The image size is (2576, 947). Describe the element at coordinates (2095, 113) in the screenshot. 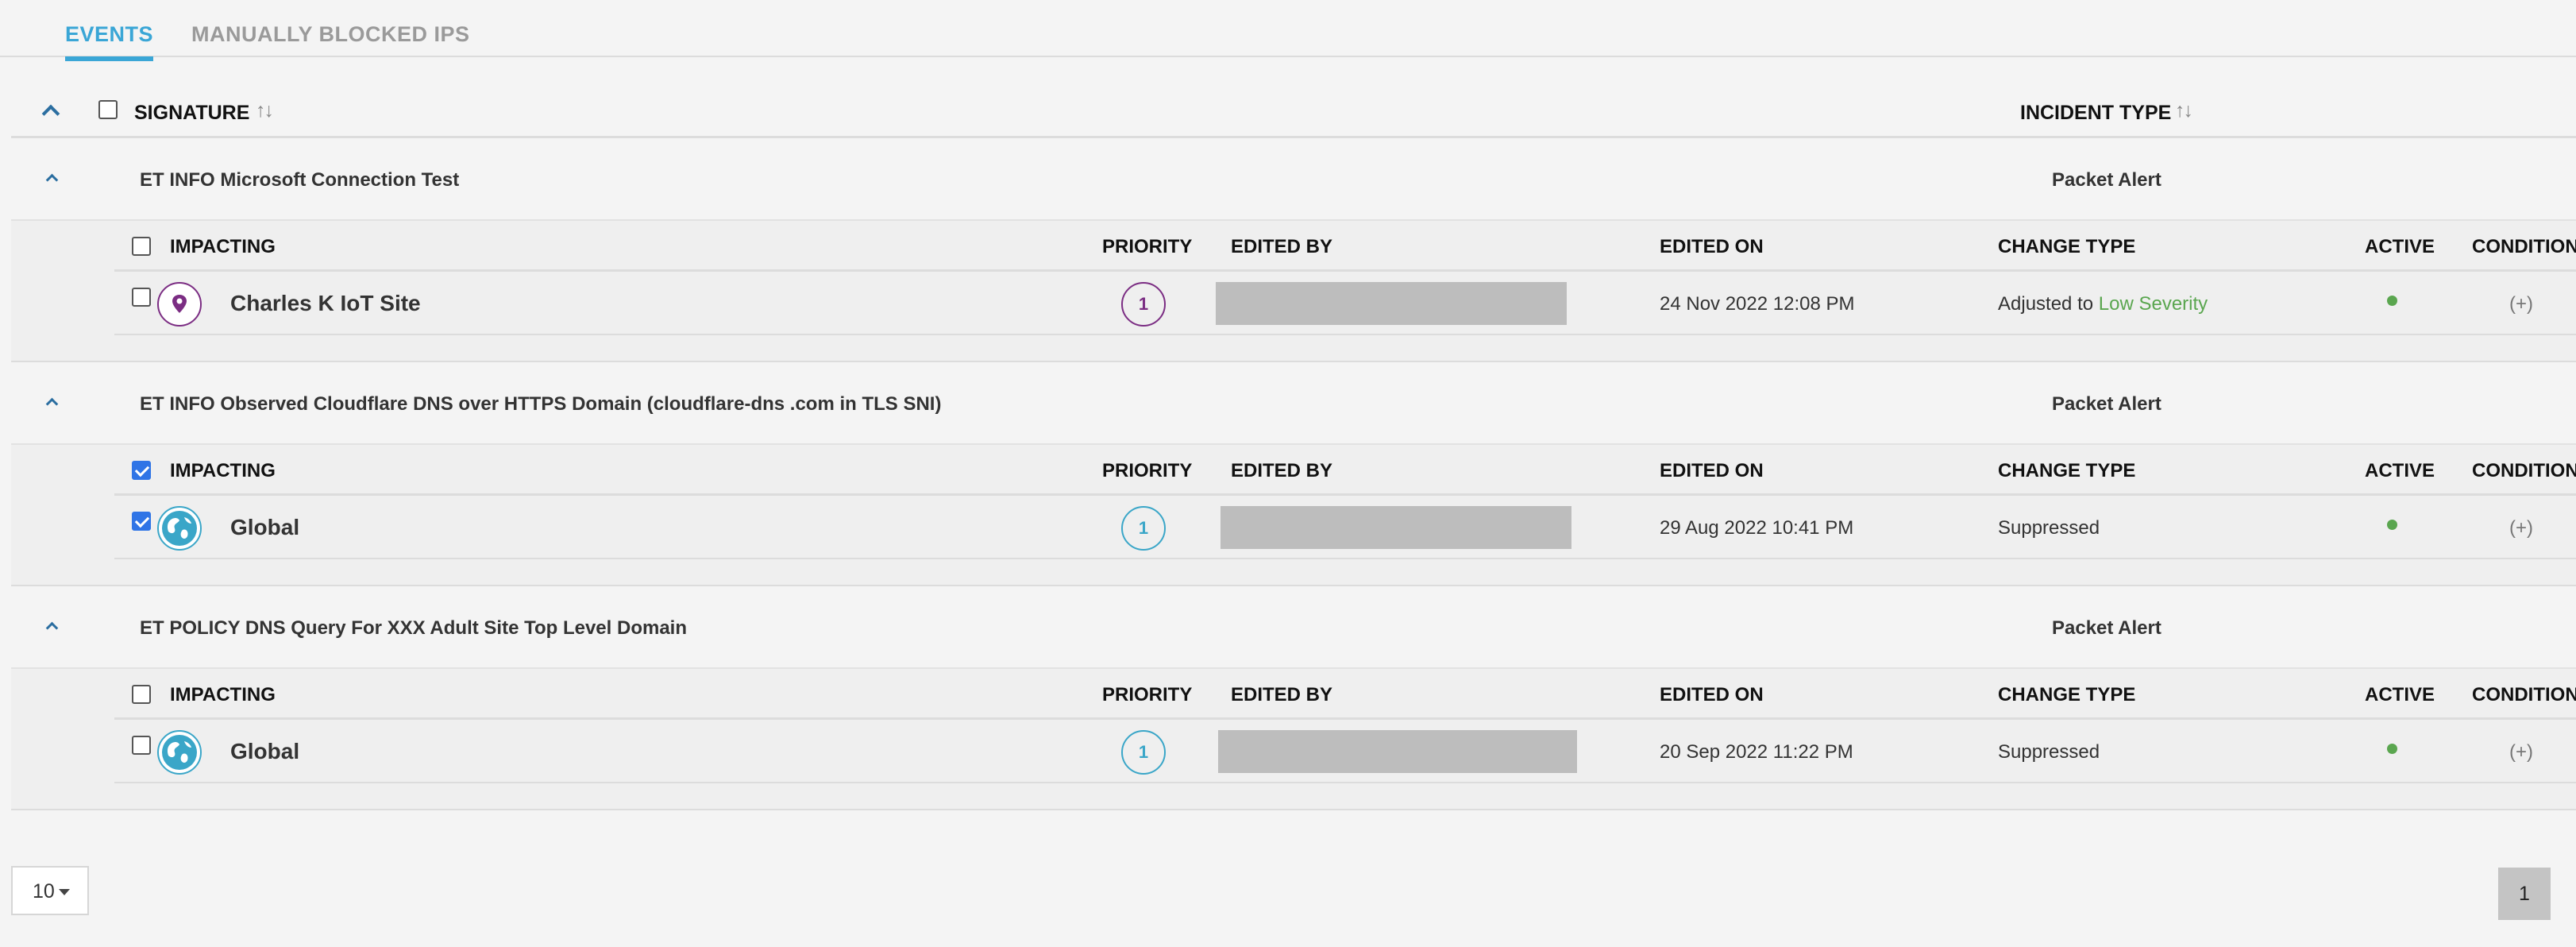

I see `incident-type-column-header: INCIDENT TYPE` at that location.